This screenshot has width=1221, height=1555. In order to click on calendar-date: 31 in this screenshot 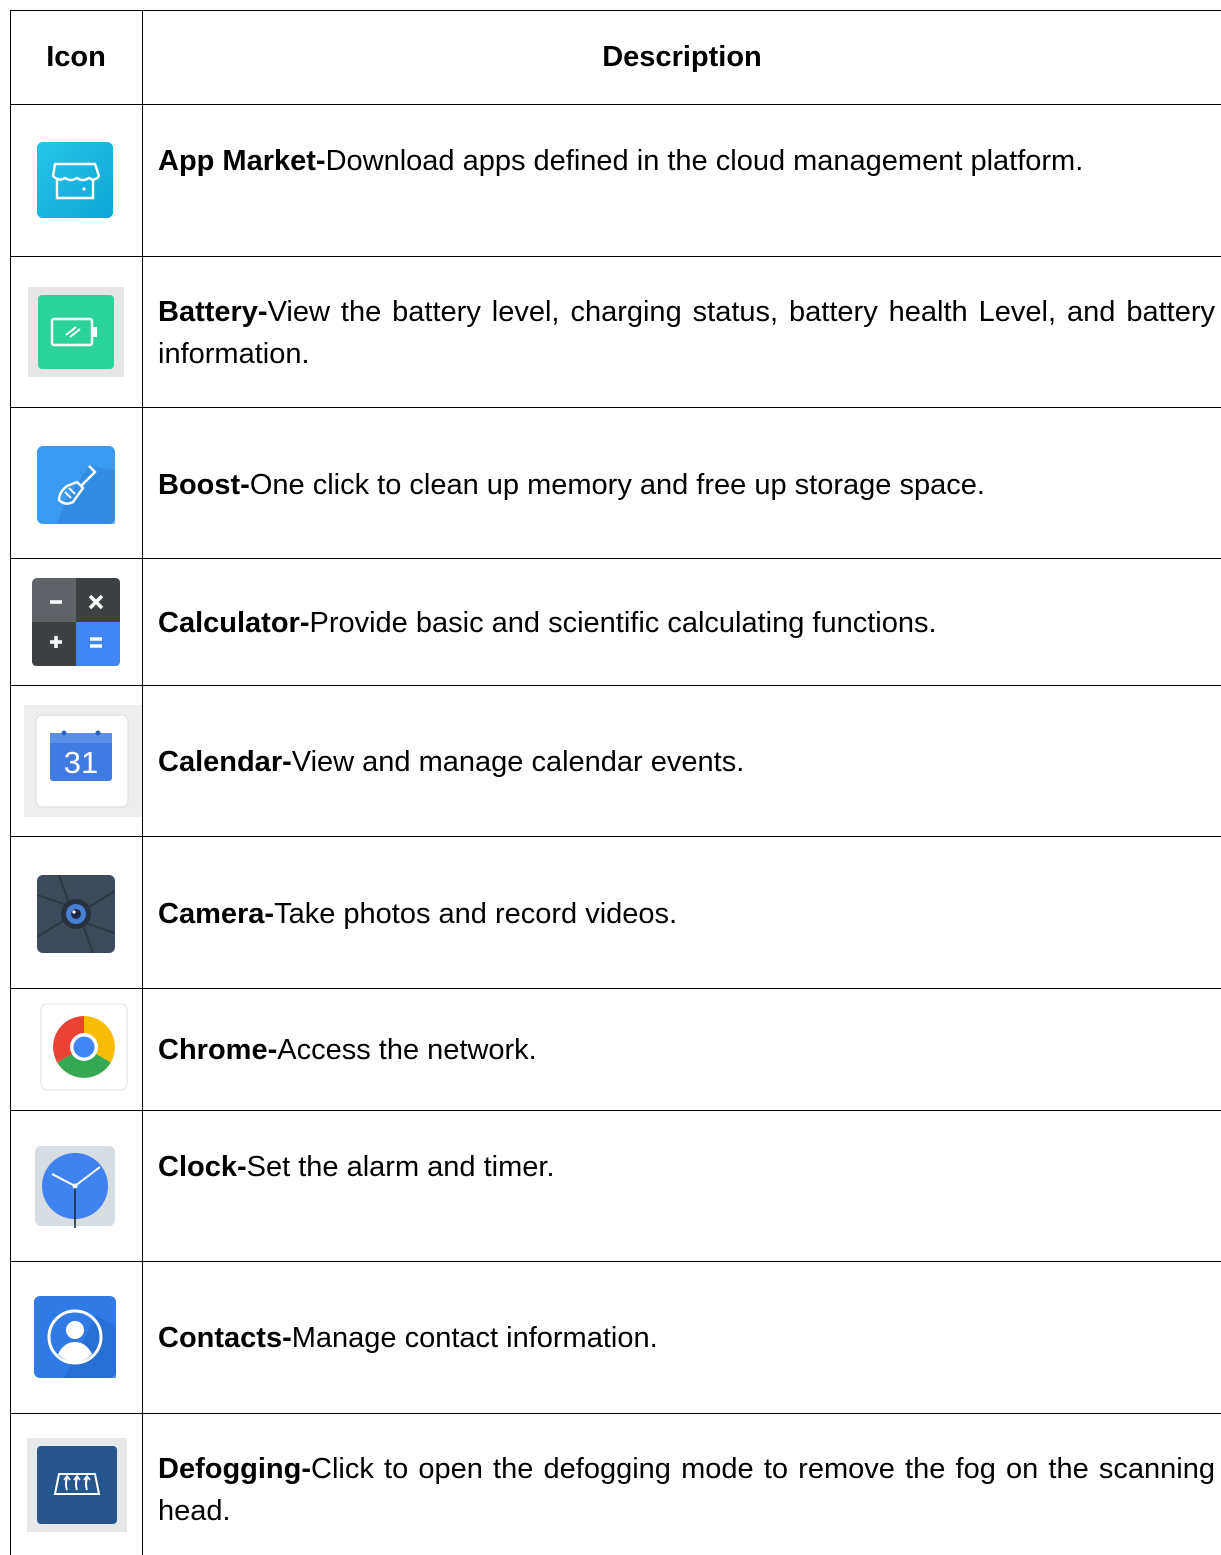, I will do `click(81, 762)`.